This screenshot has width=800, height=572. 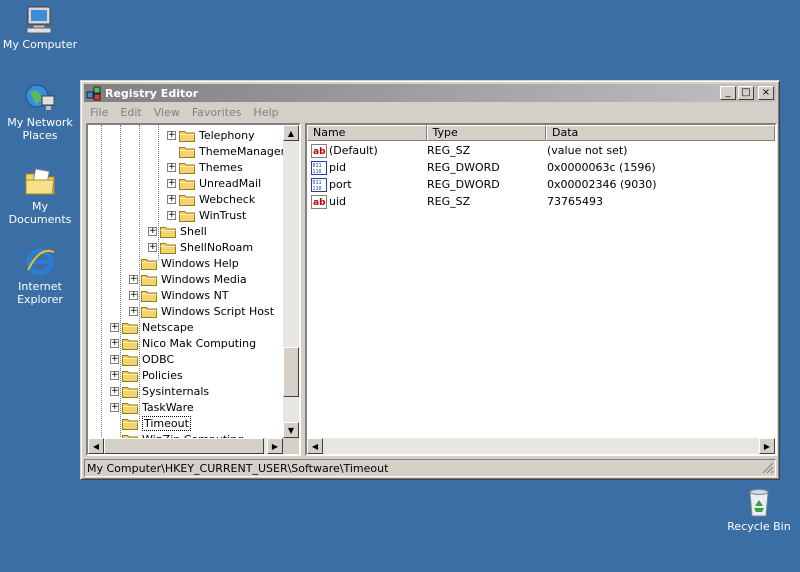 I want to click on tree-item: Windows Help, so click(x=184, y=263).